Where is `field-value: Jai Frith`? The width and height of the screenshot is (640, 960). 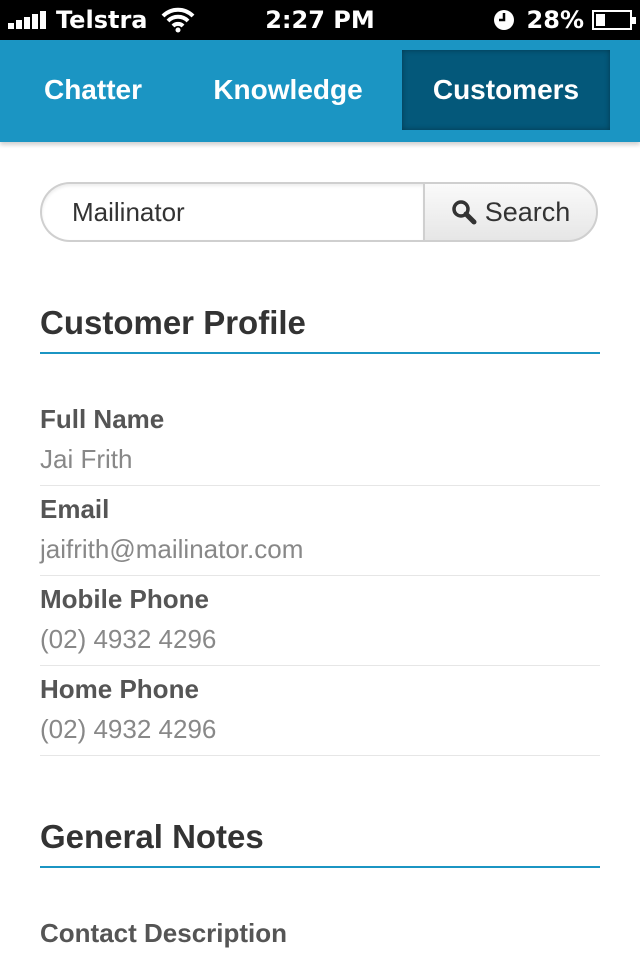
field-value: Jai Frith is located at coordinates (86, 459).